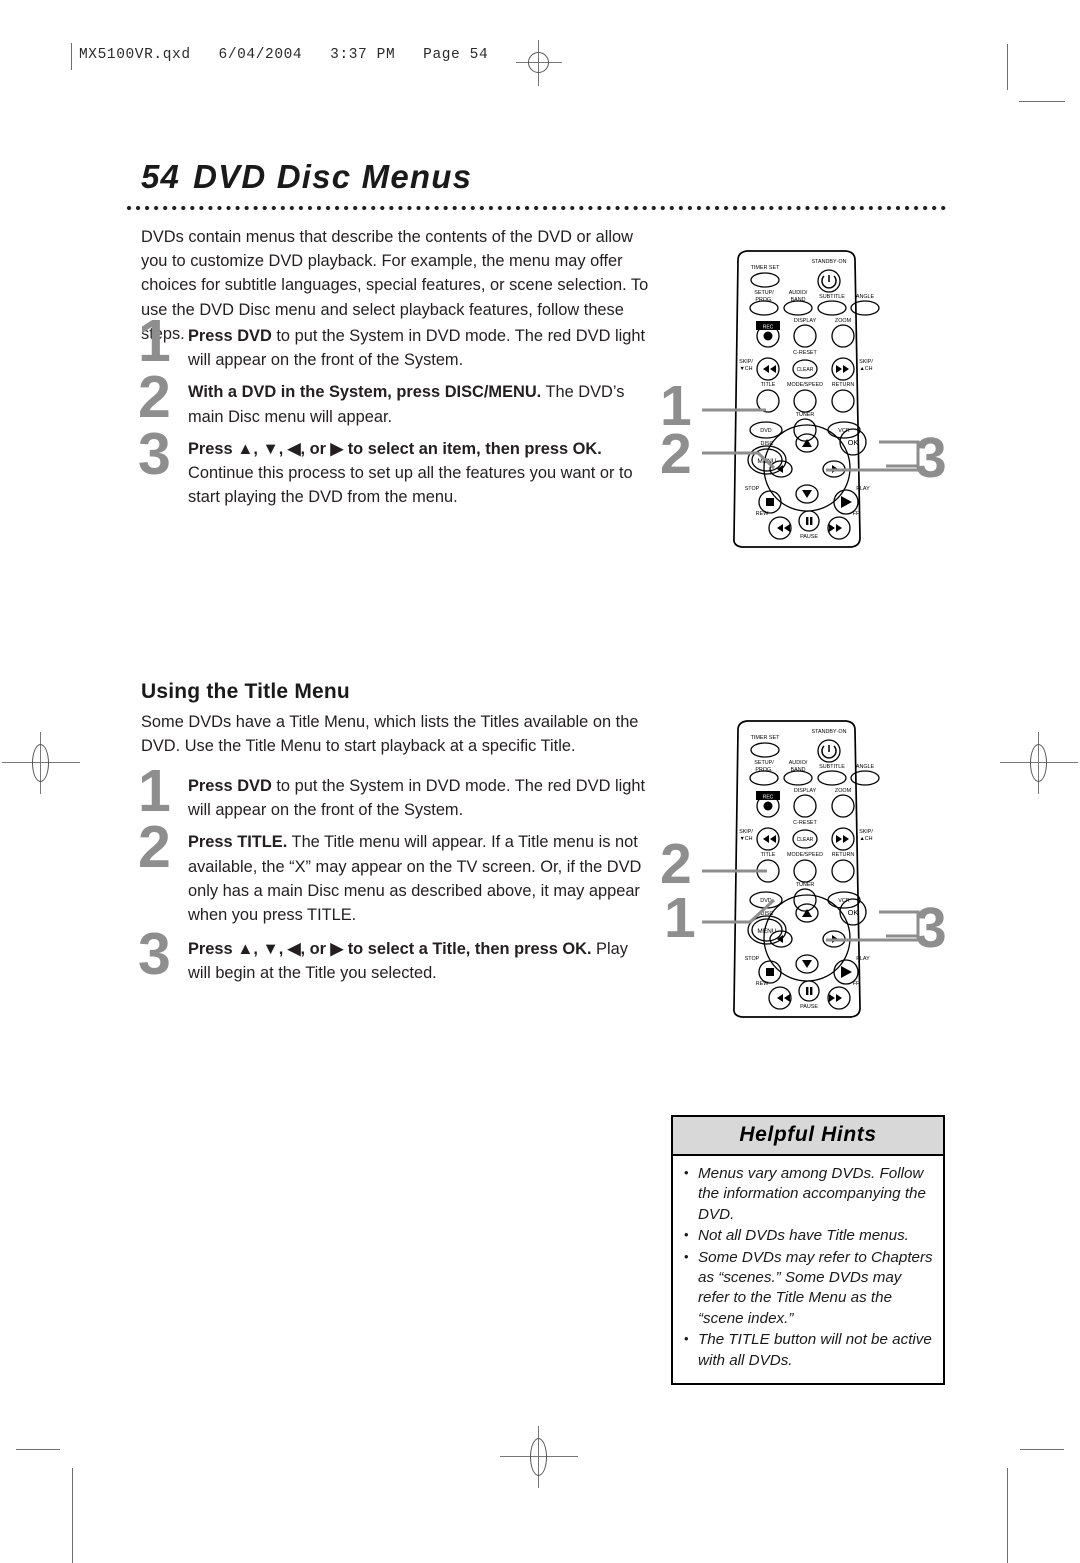  Describe the element at coordinates (1007, 67) in the screenshot. I see `crop-mark-top-right-vertical` at that location.